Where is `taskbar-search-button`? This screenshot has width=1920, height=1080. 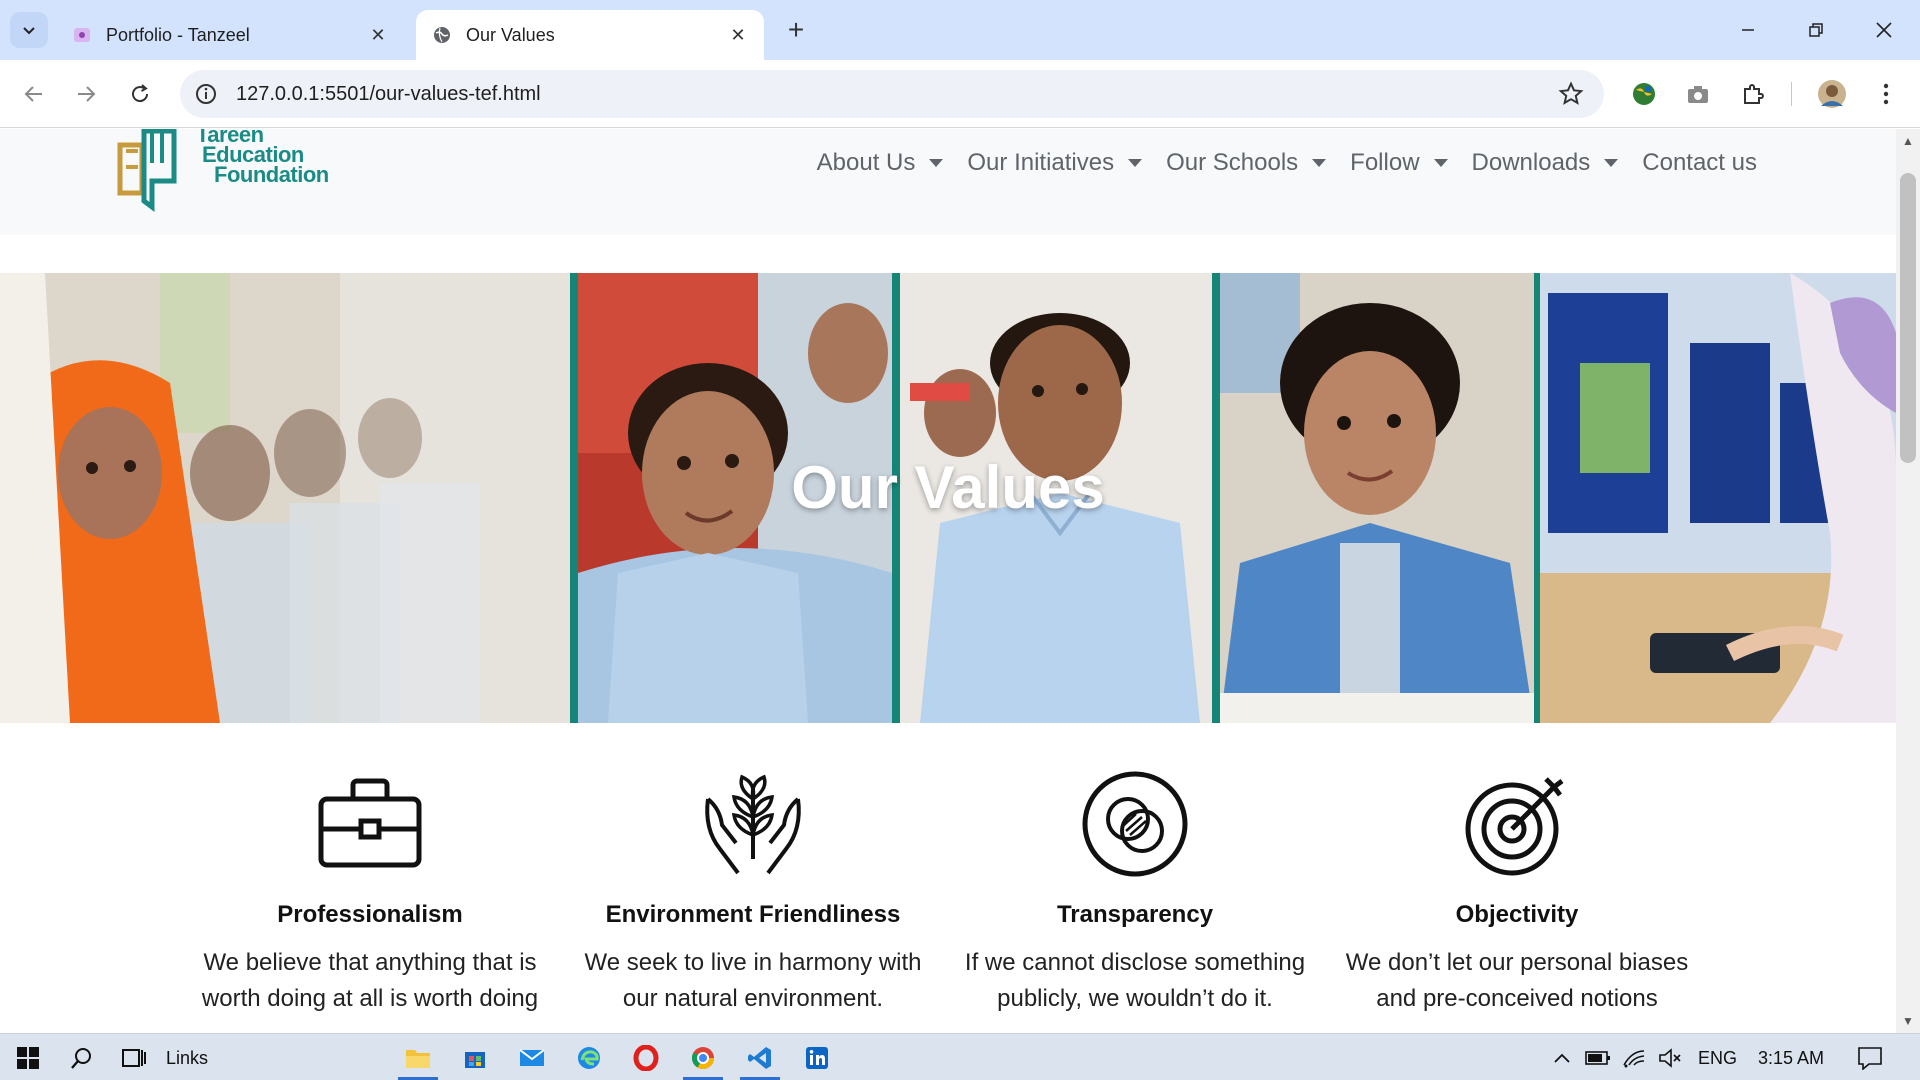
taskbar-search-button is located at coordinates (82, 1058).